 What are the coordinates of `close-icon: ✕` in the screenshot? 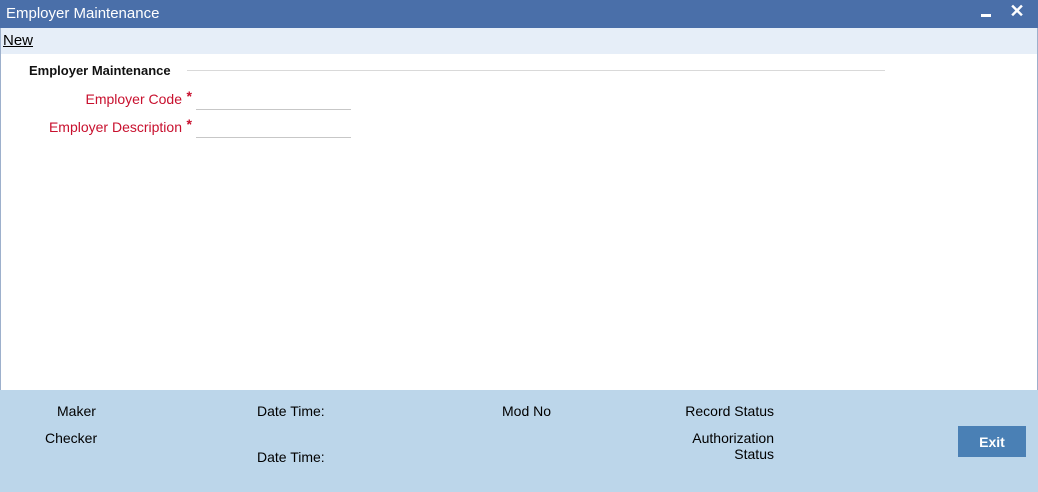 It's located at (1017, 13).